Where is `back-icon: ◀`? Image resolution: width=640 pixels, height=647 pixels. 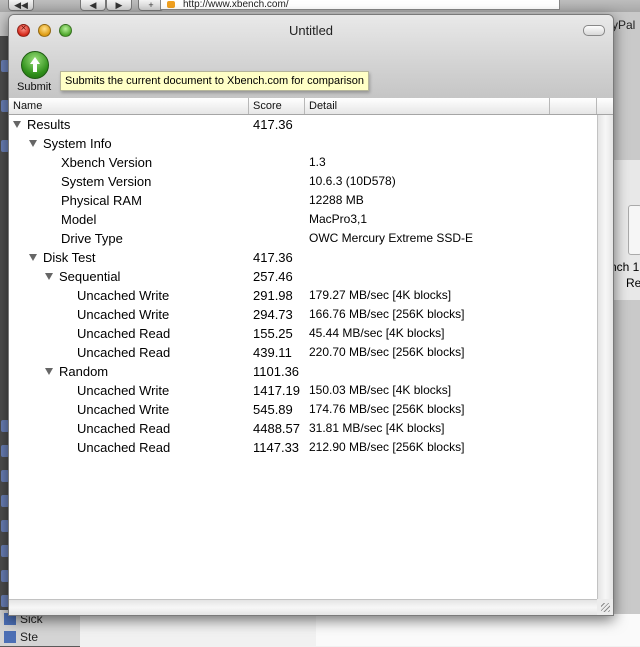 back-icon: ◀ is located at coordinates (93, 5).